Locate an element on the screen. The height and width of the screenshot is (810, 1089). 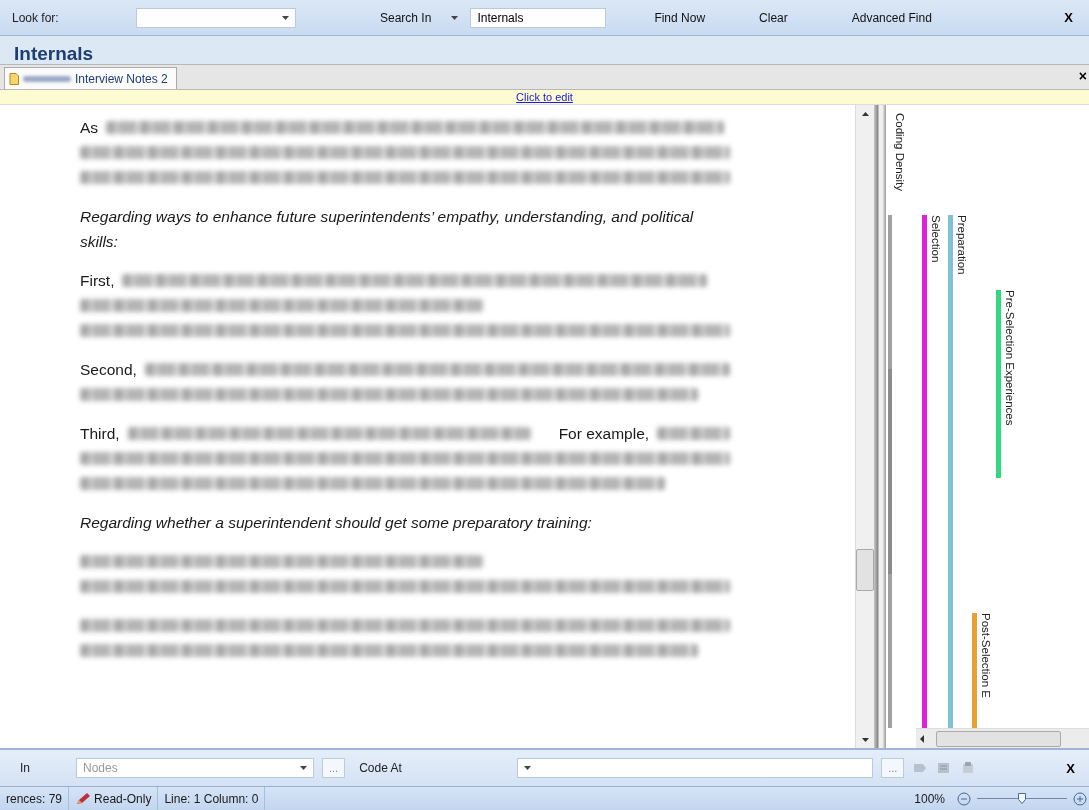
look-for-combo is located at coordinates (216, 17).